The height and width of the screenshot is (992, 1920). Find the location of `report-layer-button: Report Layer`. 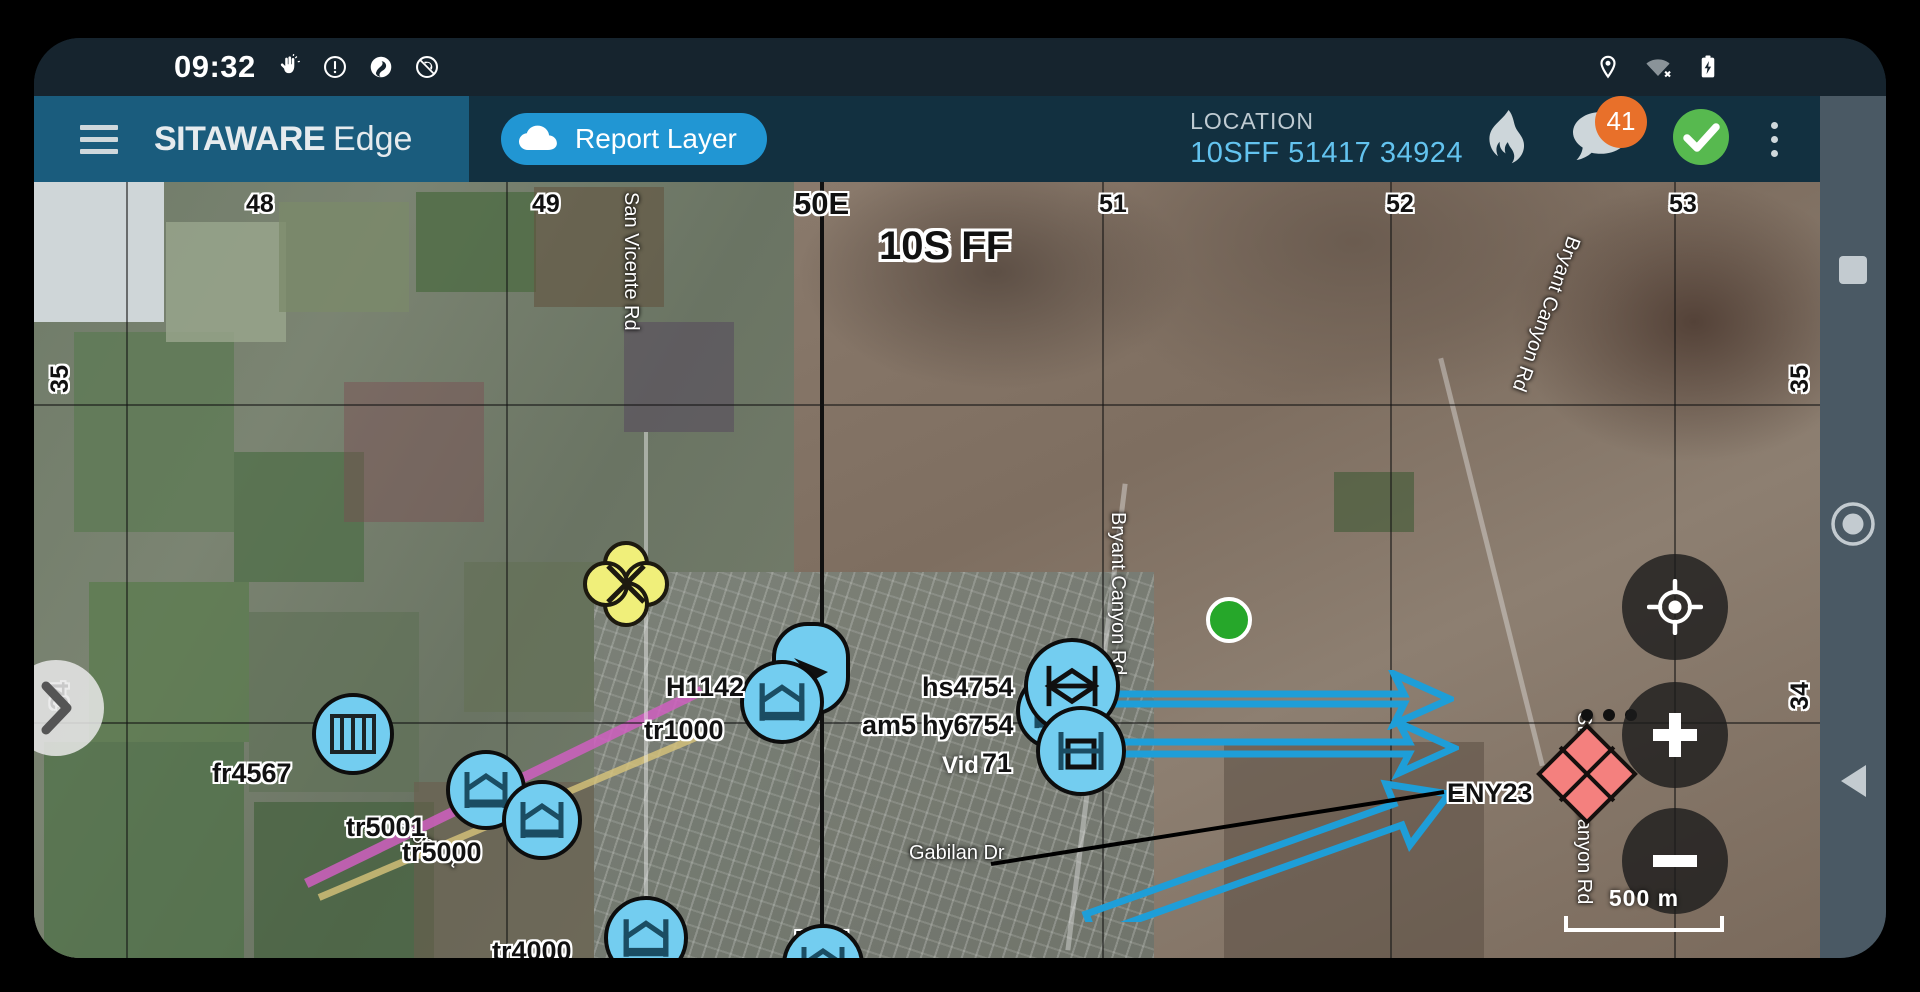

report-layer-button: Report Layer is located at coordinates (634, 139).